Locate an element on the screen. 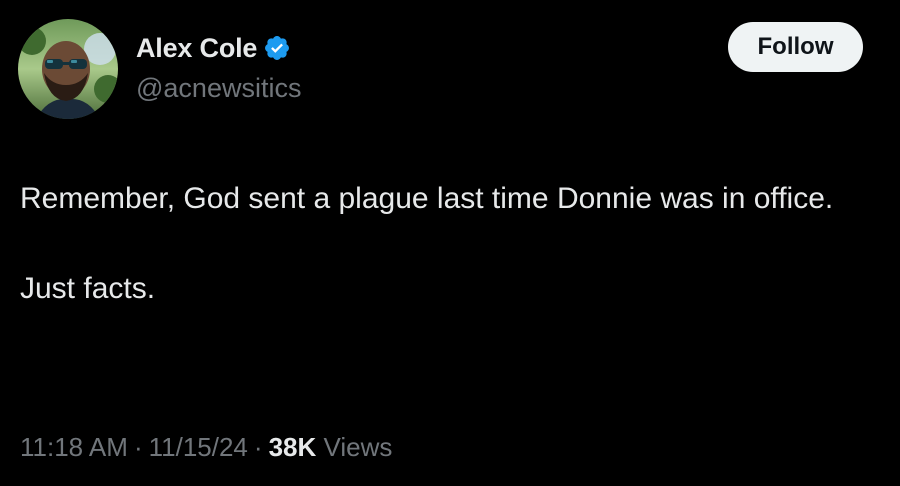 This screenshot has height=486, width=900. author-handle: @acnewsitics is located at coordinates (218, 88).